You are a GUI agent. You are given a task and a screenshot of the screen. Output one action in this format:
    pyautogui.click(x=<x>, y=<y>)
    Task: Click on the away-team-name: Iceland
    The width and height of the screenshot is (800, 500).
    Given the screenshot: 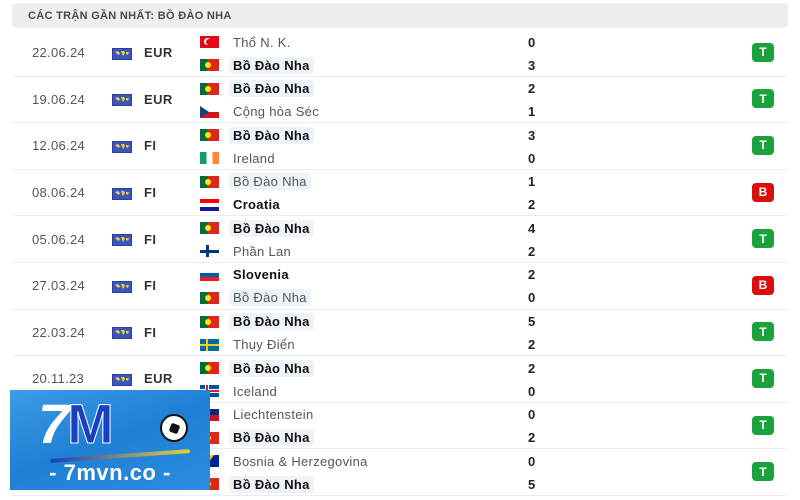 What is the action you would take?
    pyautogui.click(x=255, y=391)
    